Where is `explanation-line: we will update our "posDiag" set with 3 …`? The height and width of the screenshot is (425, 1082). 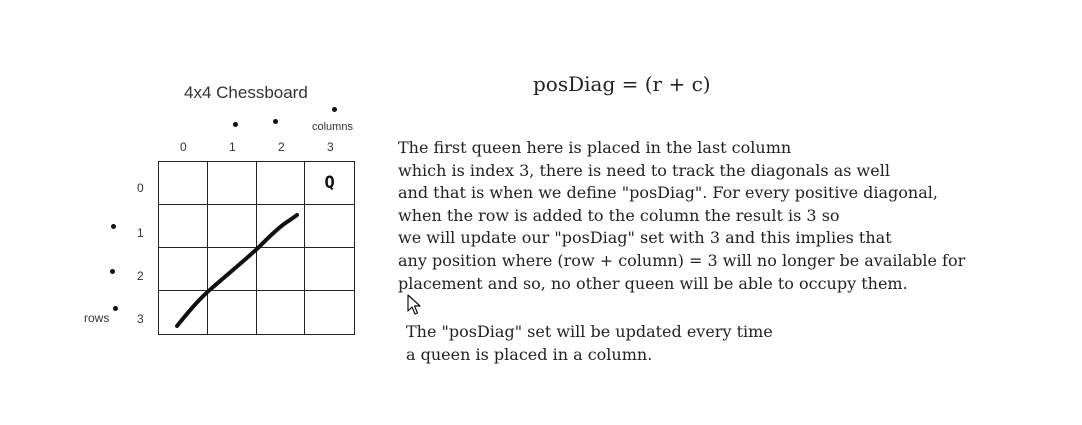 explanation-line: we will update our "posDiag" set with 3 … is located at coordinates (645, 238).